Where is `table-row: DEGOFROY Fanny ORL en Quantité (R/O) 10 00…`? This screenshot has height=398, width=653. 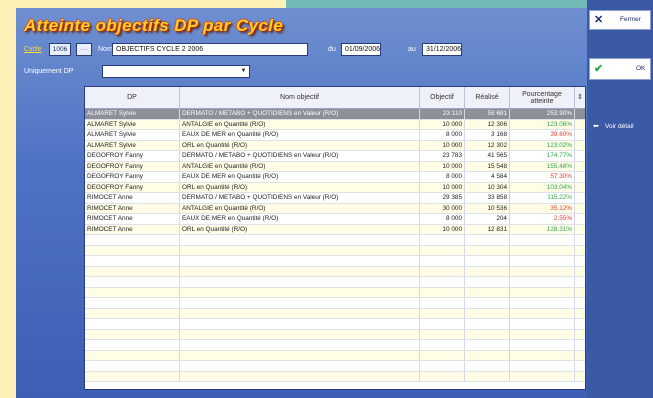 table-row: DEGOFROY Fanny ORL en Quantité (R/O) 10 00… is located at coordinates (335, 187).